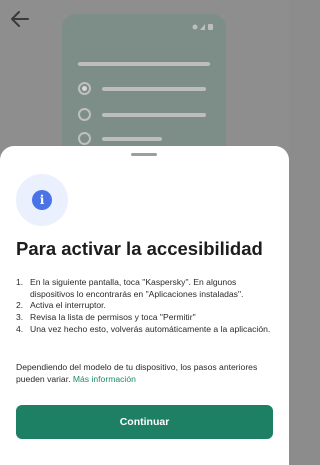 The width and height of the screenshot is (320, 465). Describe the element at coordinates (104, 379) in the screenshot. I see `more-info-link: Más información` at that location.